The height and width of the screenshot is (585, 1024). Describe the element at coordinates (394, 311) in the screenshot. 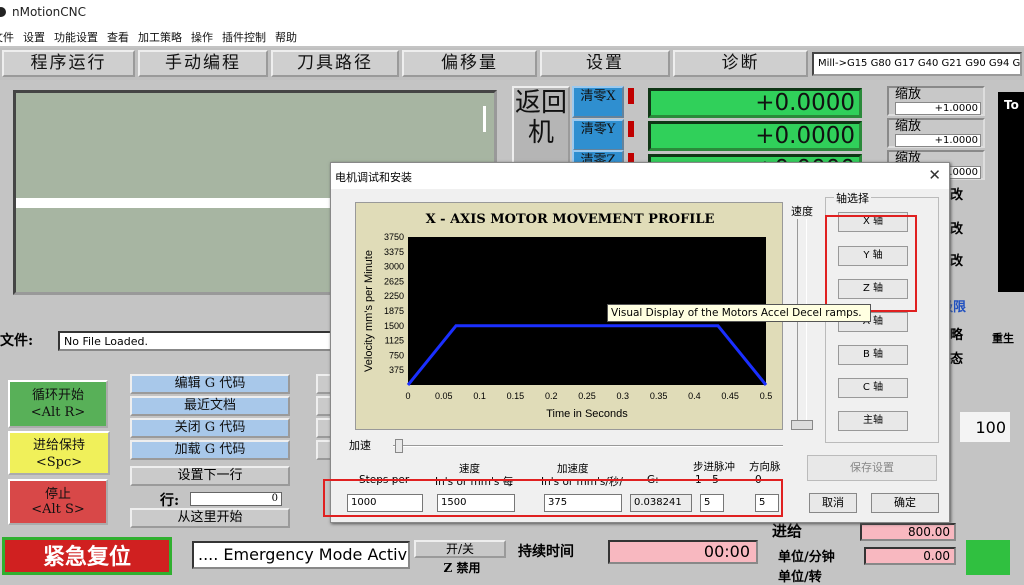

I see `y-tick-label: 1875` at that location.